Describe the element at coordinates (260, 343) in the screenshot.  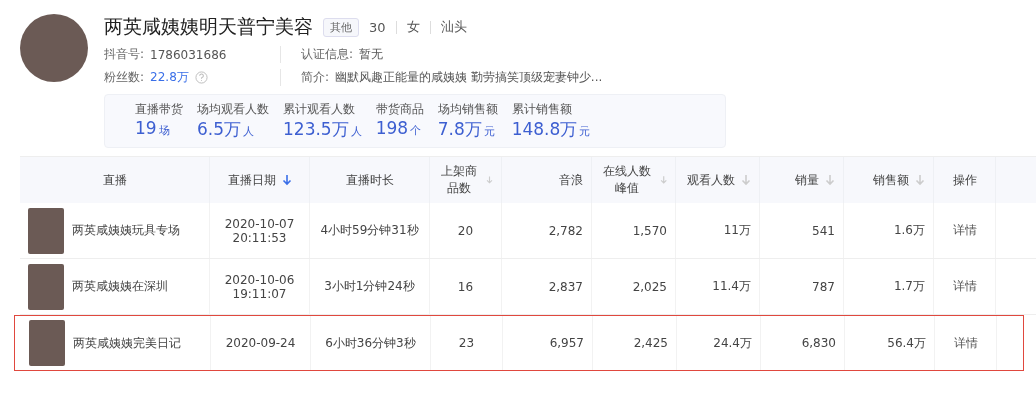
I see `table-cell: 2020-09-24` at that location.